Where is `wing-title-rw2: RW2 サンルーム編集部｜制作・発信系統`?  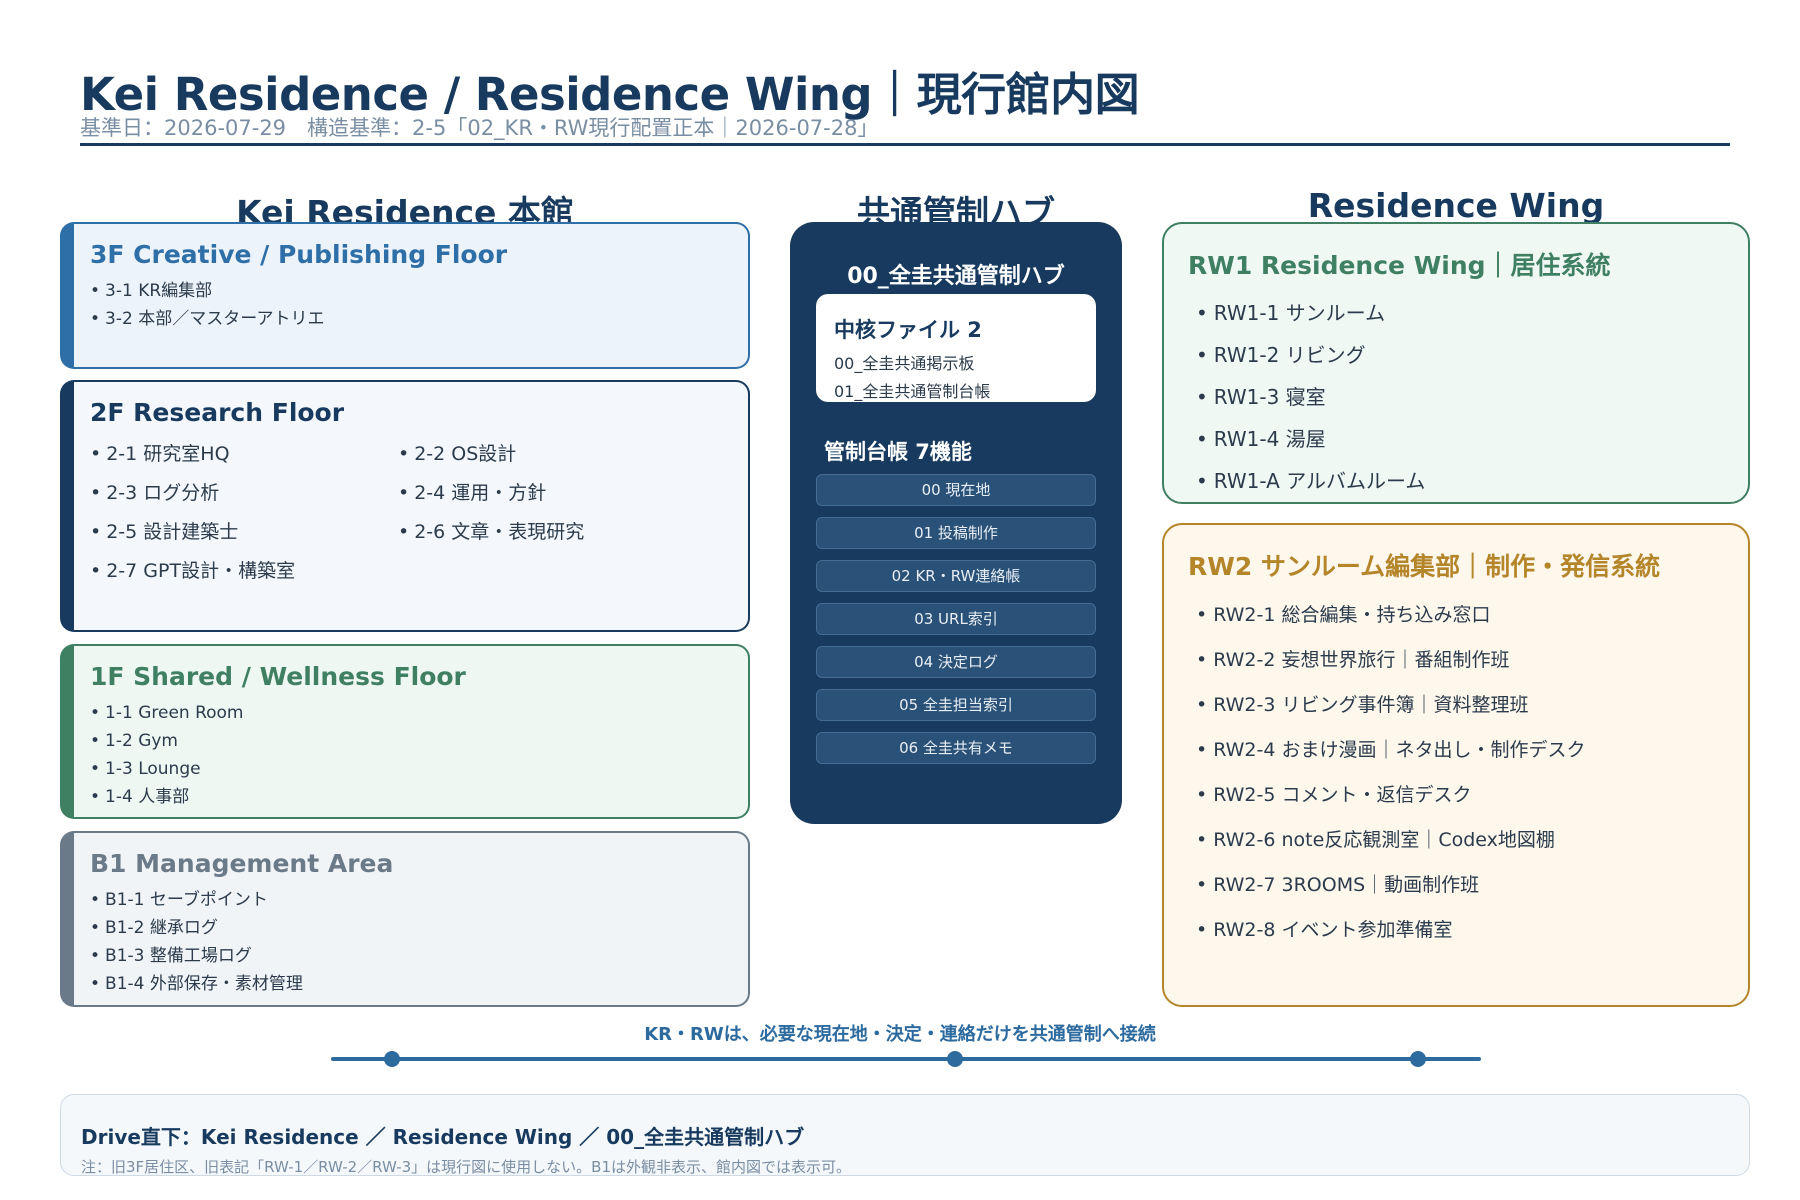 wing-title-rw2: RW2 サンルーム編集部｜制作・発信系統 is located at coordinates (1424, 566).